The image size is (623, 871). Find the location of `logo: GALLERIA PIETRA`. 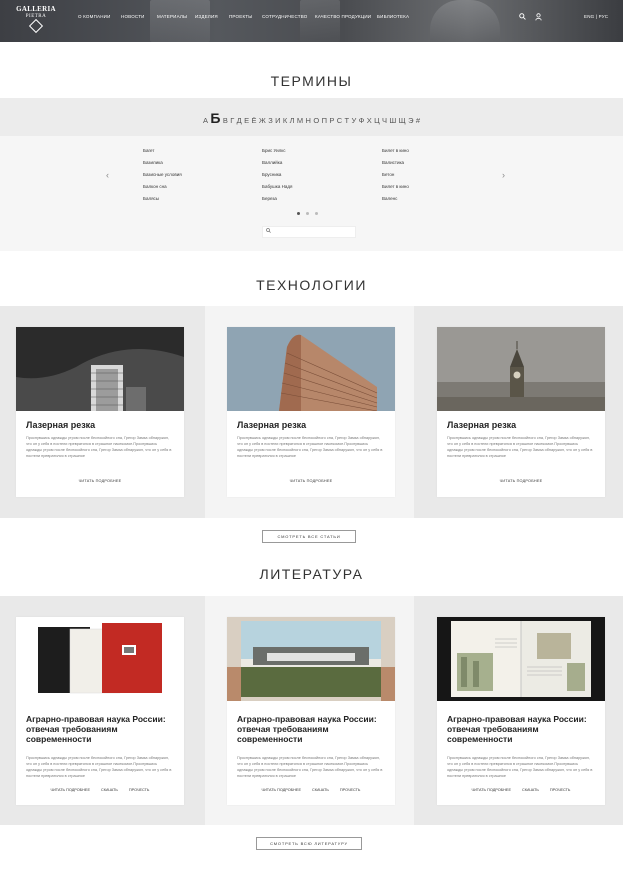

logo: GALLERIA PIETRA is located at coordinates (36, 19).